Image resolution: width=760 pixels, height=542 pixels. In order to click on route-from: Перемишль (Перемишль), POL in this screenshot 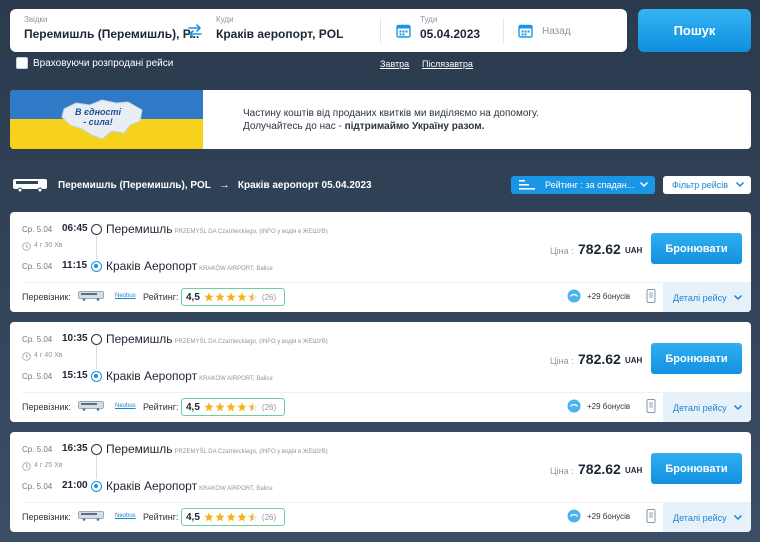, I will do `click(134, 185)`.